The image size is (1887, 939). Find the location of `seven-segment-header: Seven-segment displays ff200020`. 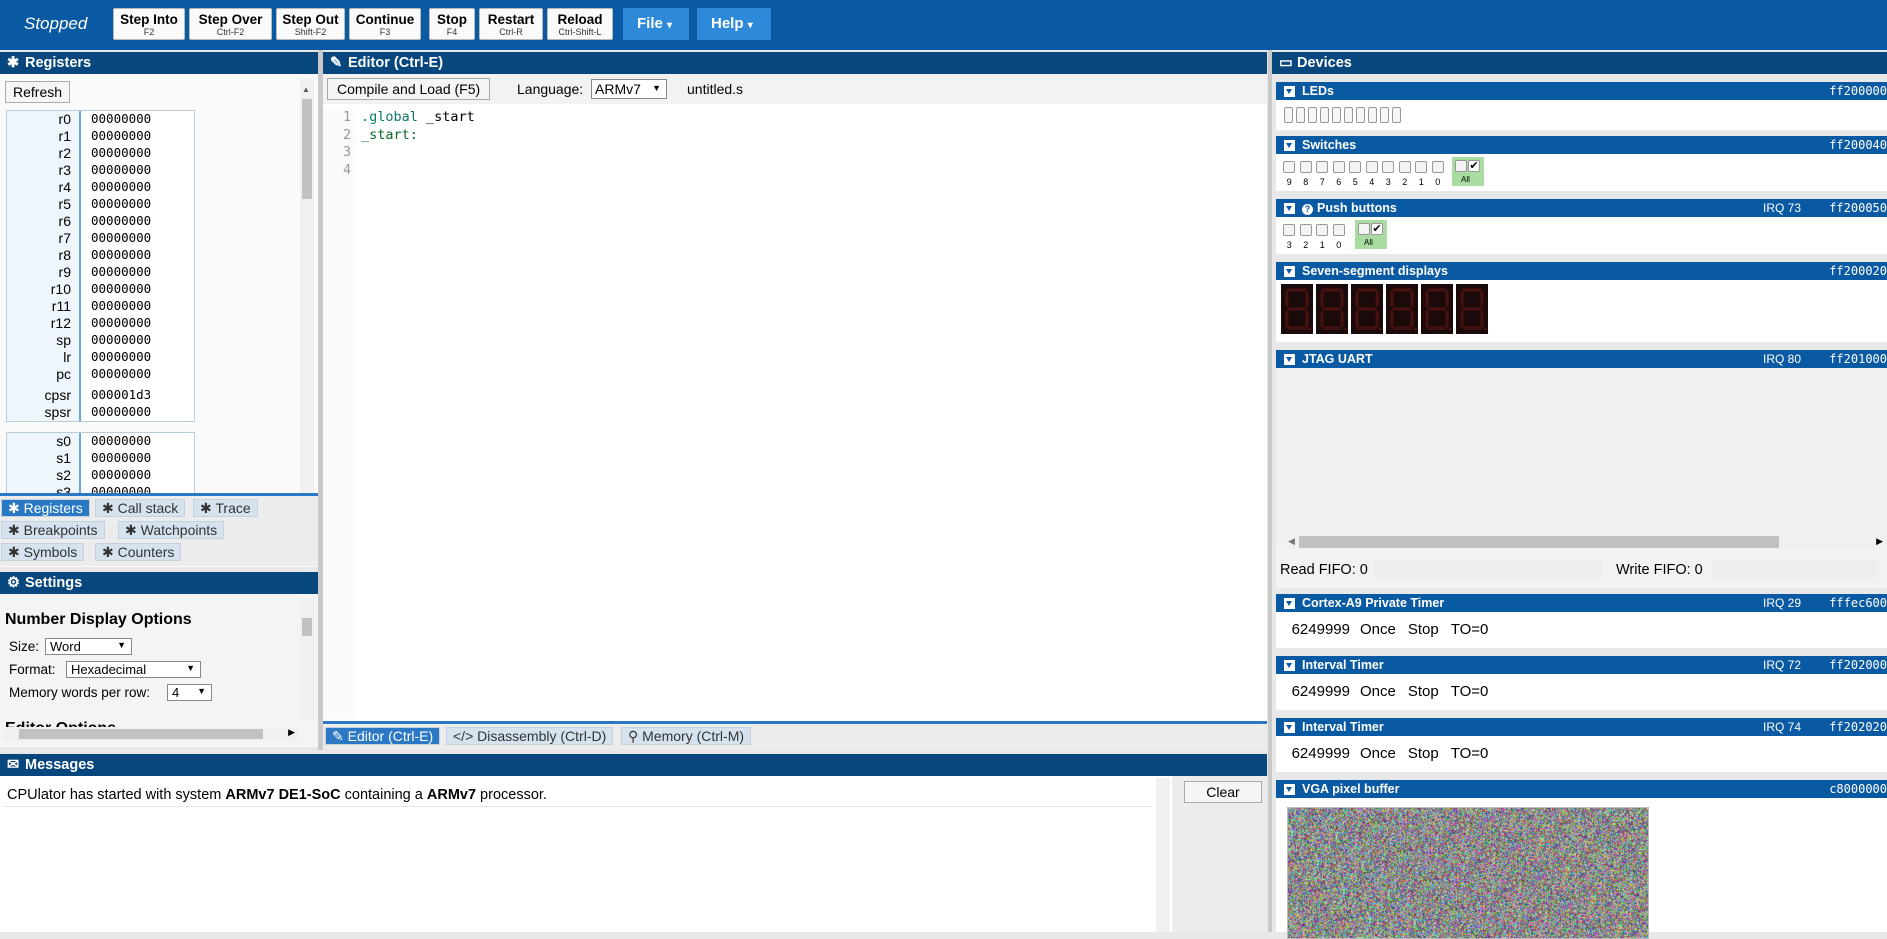

seven-segment-header: Seven-segment displays ff200020 is located at coordinates (1581, 271).